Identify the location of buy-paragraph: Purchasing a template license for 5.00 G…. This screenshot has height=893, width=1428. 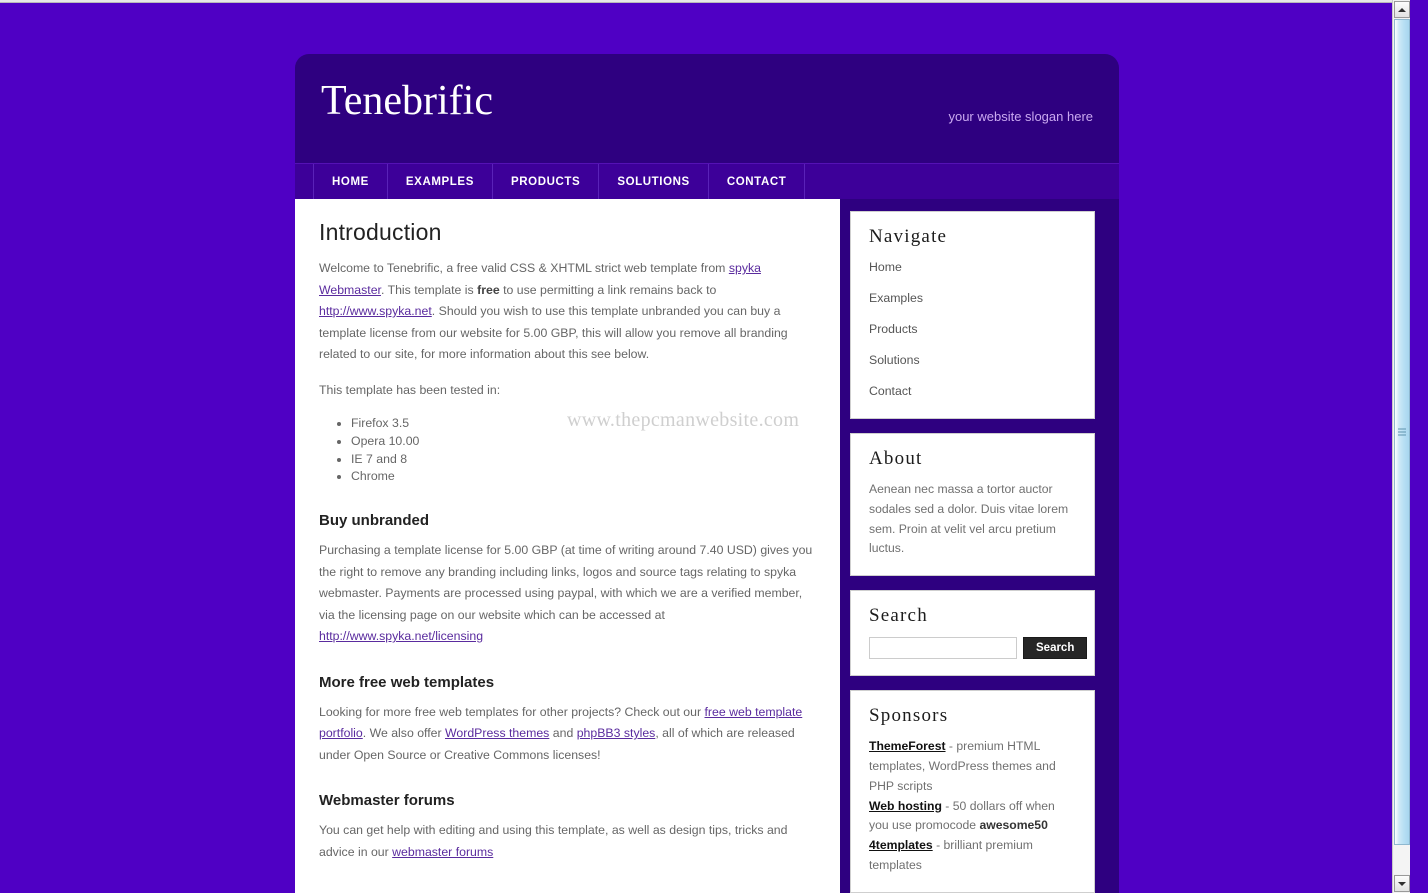
(567, 594).